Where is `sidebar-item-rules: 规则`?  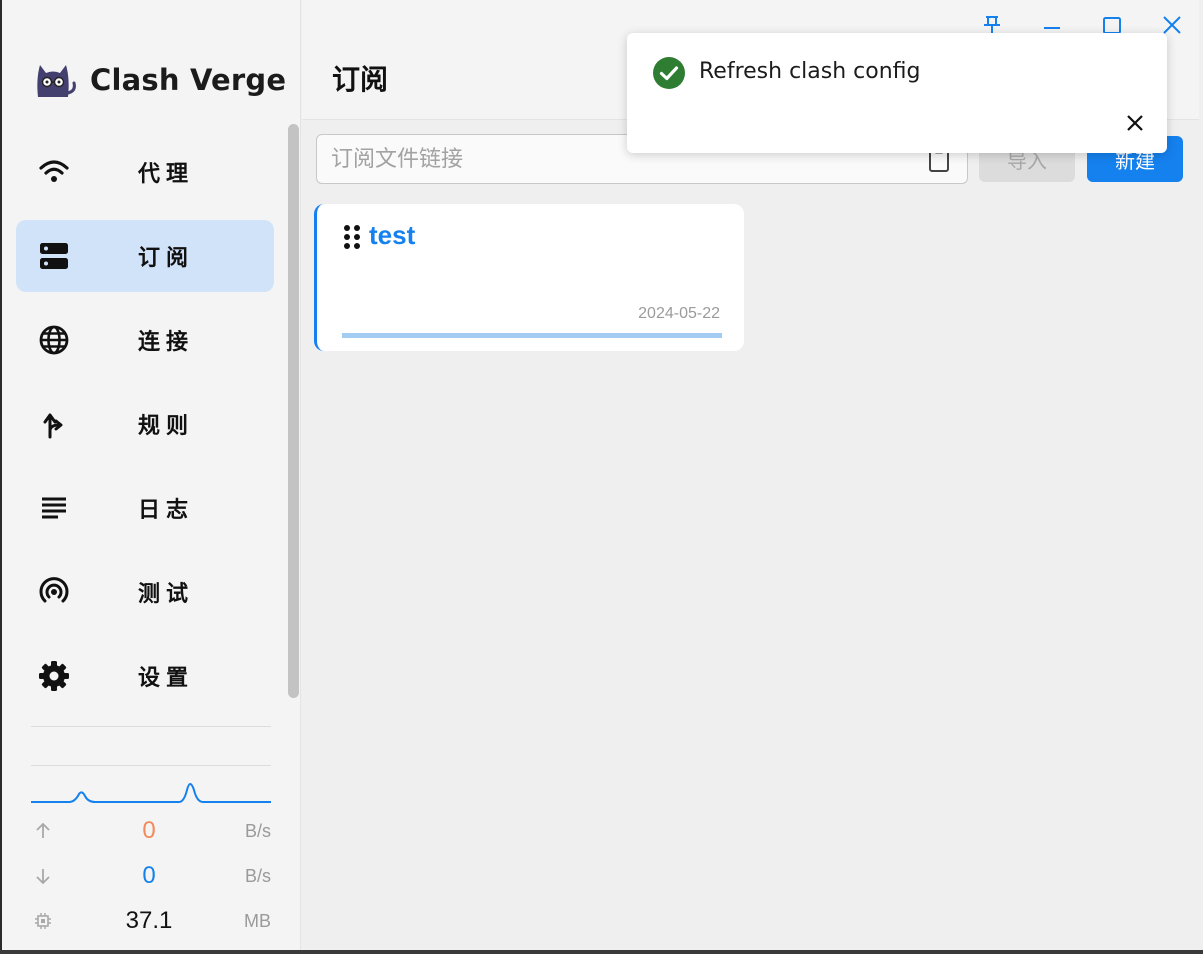
sidebar-item-rules: 规则 is located at coordinates (145, 424).